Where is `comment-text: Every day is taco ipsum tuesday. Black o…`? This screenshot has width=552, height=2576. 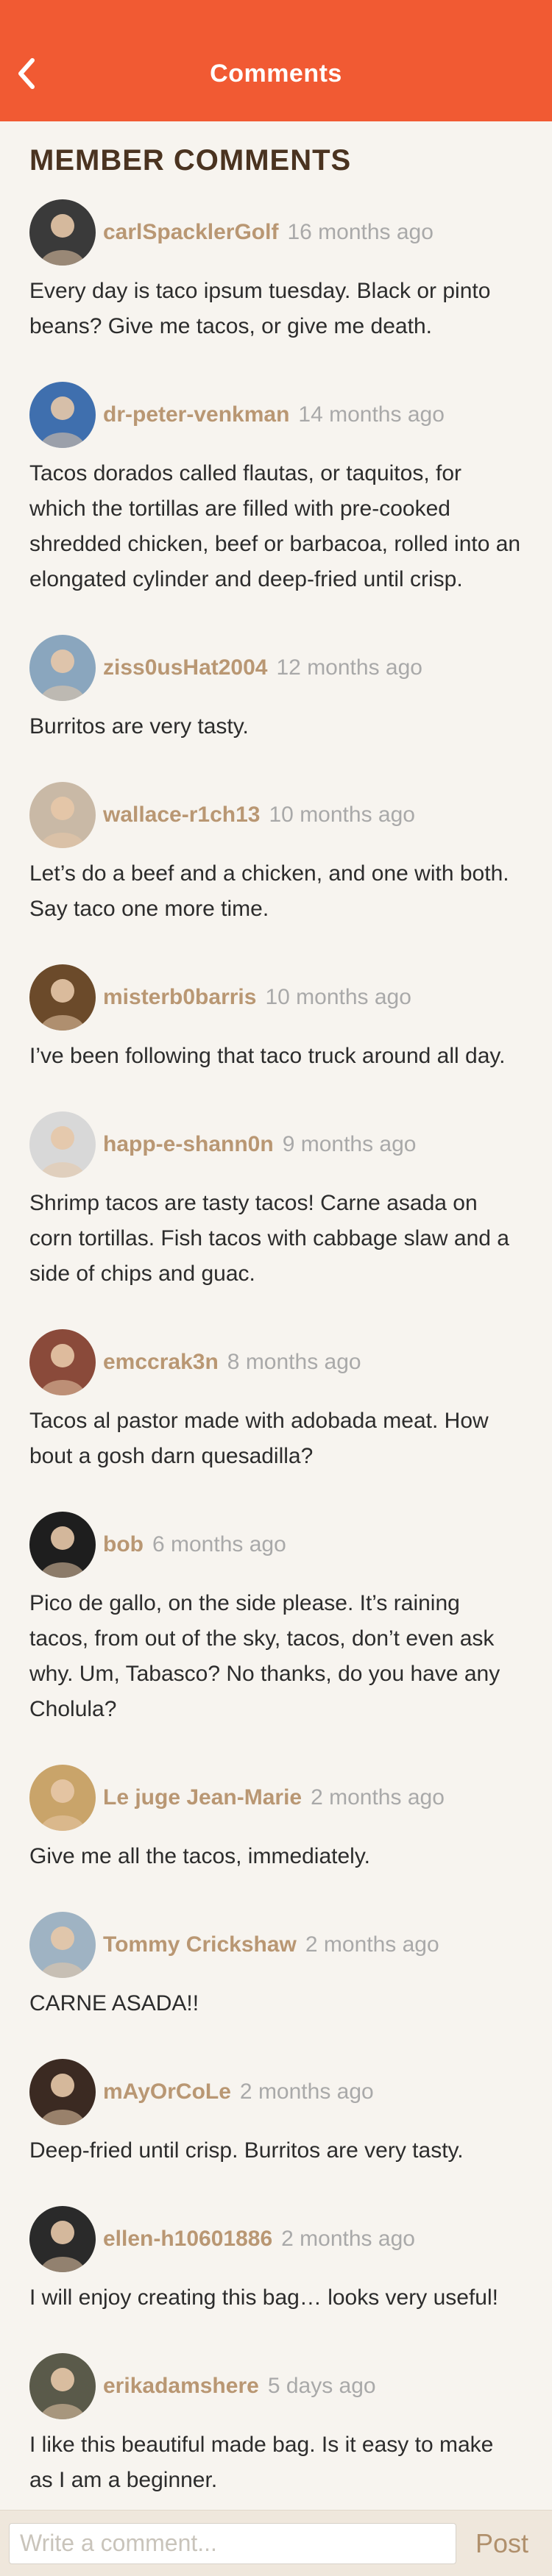
comment-text: Every day is taco ipsum tuesday. Black o… is located at coordinates (260, 308).